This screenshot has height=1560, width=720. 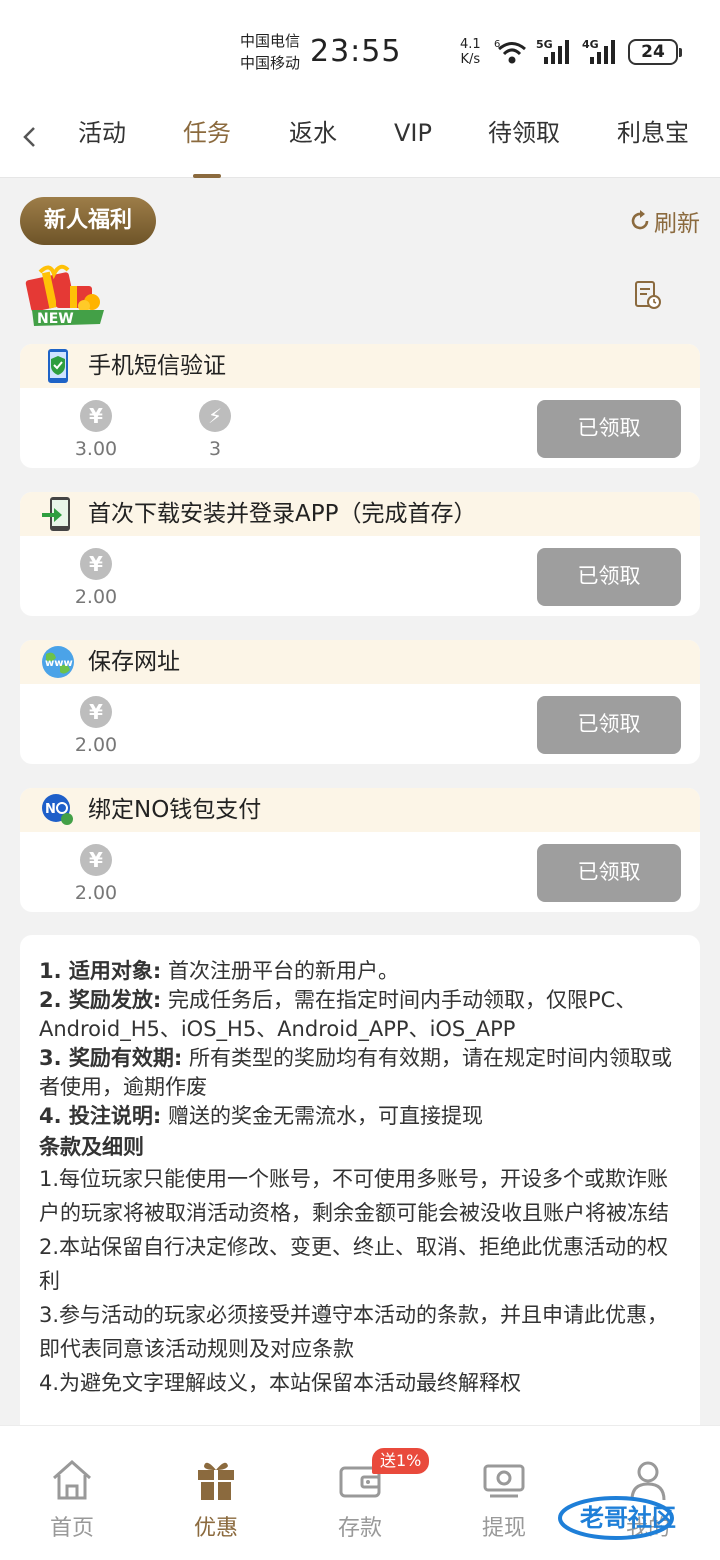 I want to click on rule-label: 1. 适用对象:, so click(x=100, y=971).